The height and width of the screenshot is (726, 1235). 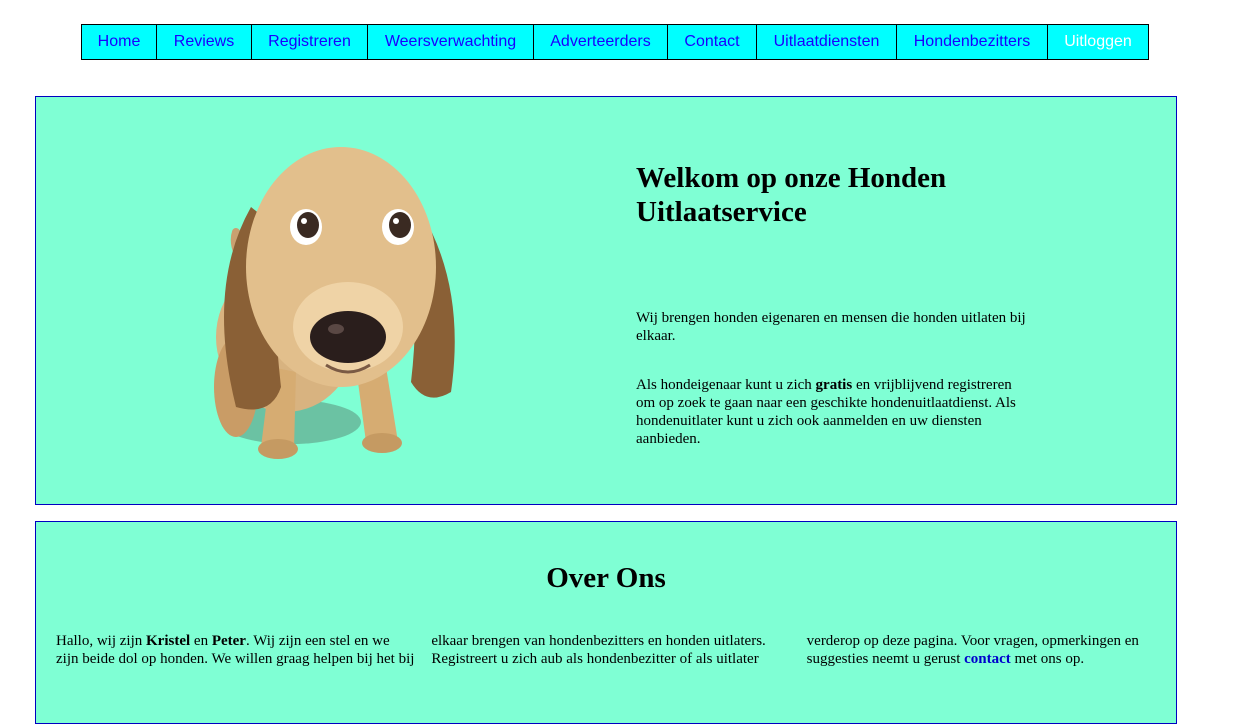 What do you see at coordinates (834, 385) in the screenshot?
I see `hero-details-bold: gratis` at bounding box center [834, 385].